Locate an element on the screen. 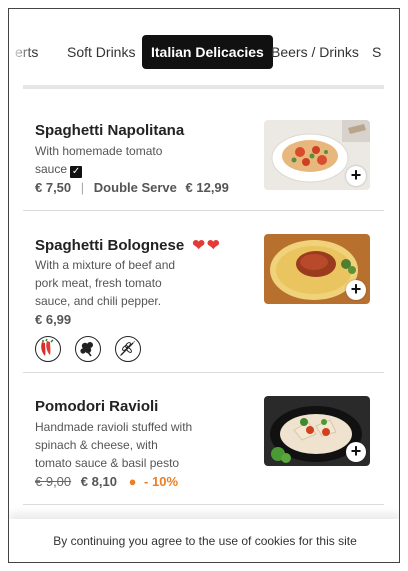  celery-icon is located at coordinates (88, 349).